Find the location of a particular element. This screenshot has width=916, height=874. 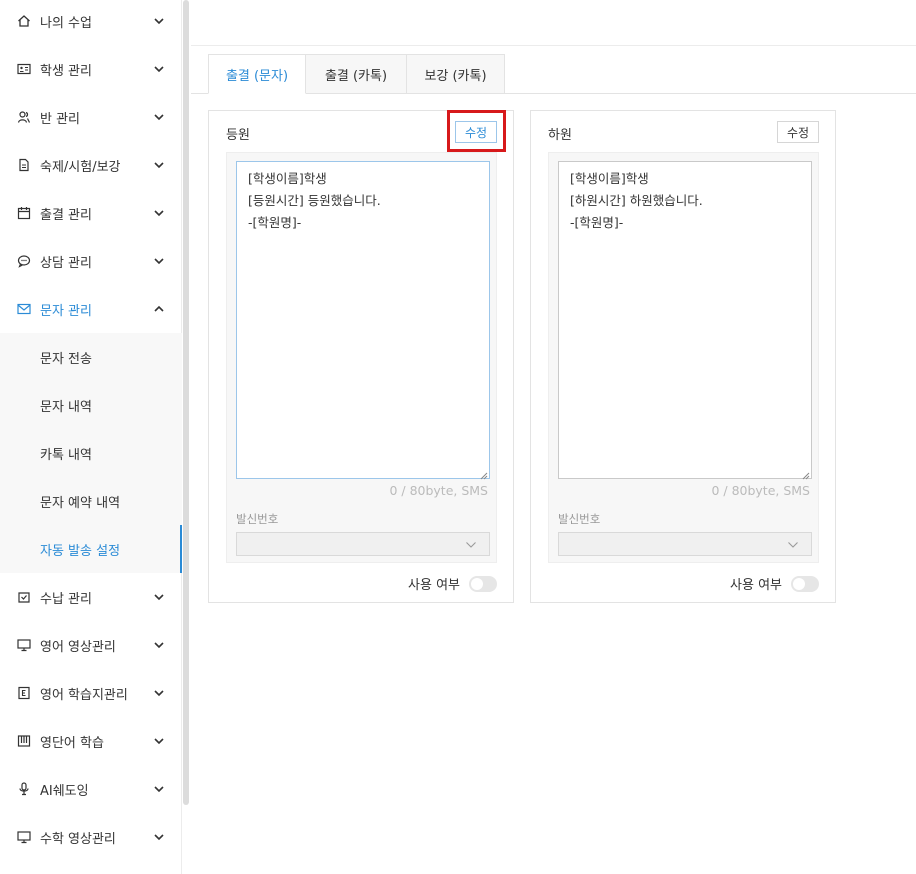

menu-item-sms: 문자 관리 is located at coordinates (91, 309).